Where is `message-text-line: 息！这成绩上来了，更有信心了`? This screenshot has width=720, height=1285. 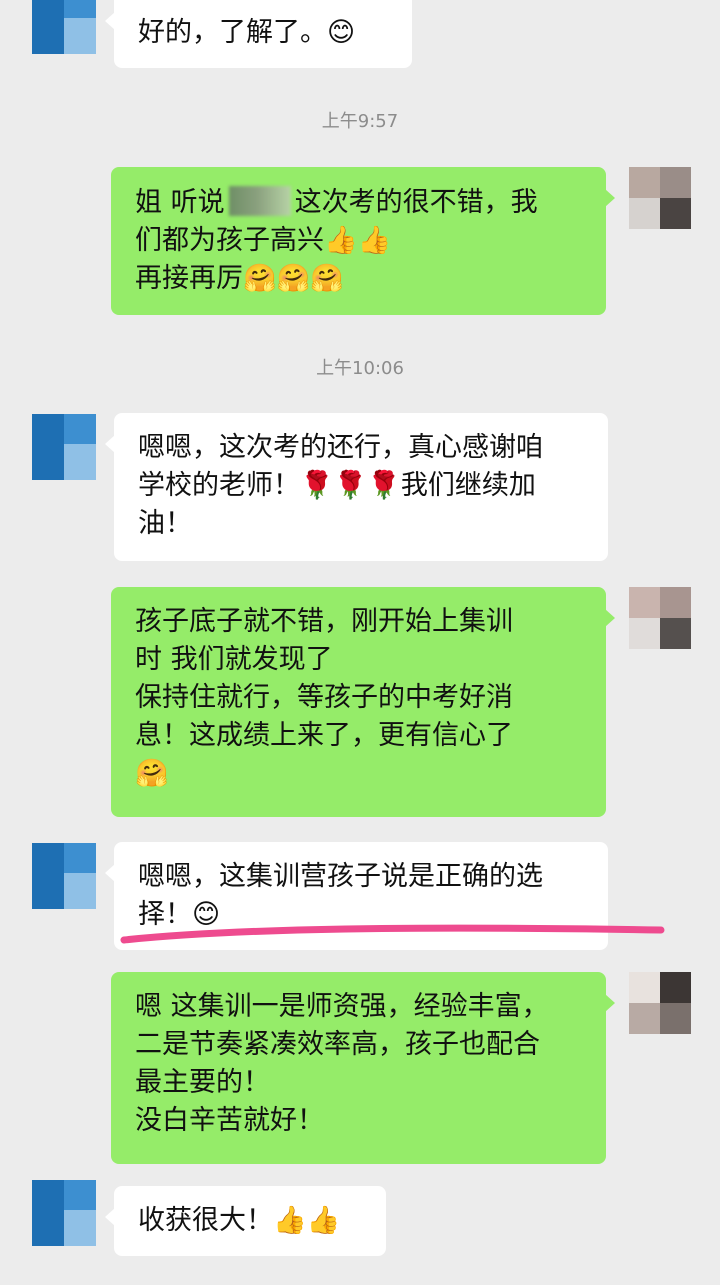
message-text-line: 息！这成绩上来了，更有信心了 is located at coordinates (324, 735).